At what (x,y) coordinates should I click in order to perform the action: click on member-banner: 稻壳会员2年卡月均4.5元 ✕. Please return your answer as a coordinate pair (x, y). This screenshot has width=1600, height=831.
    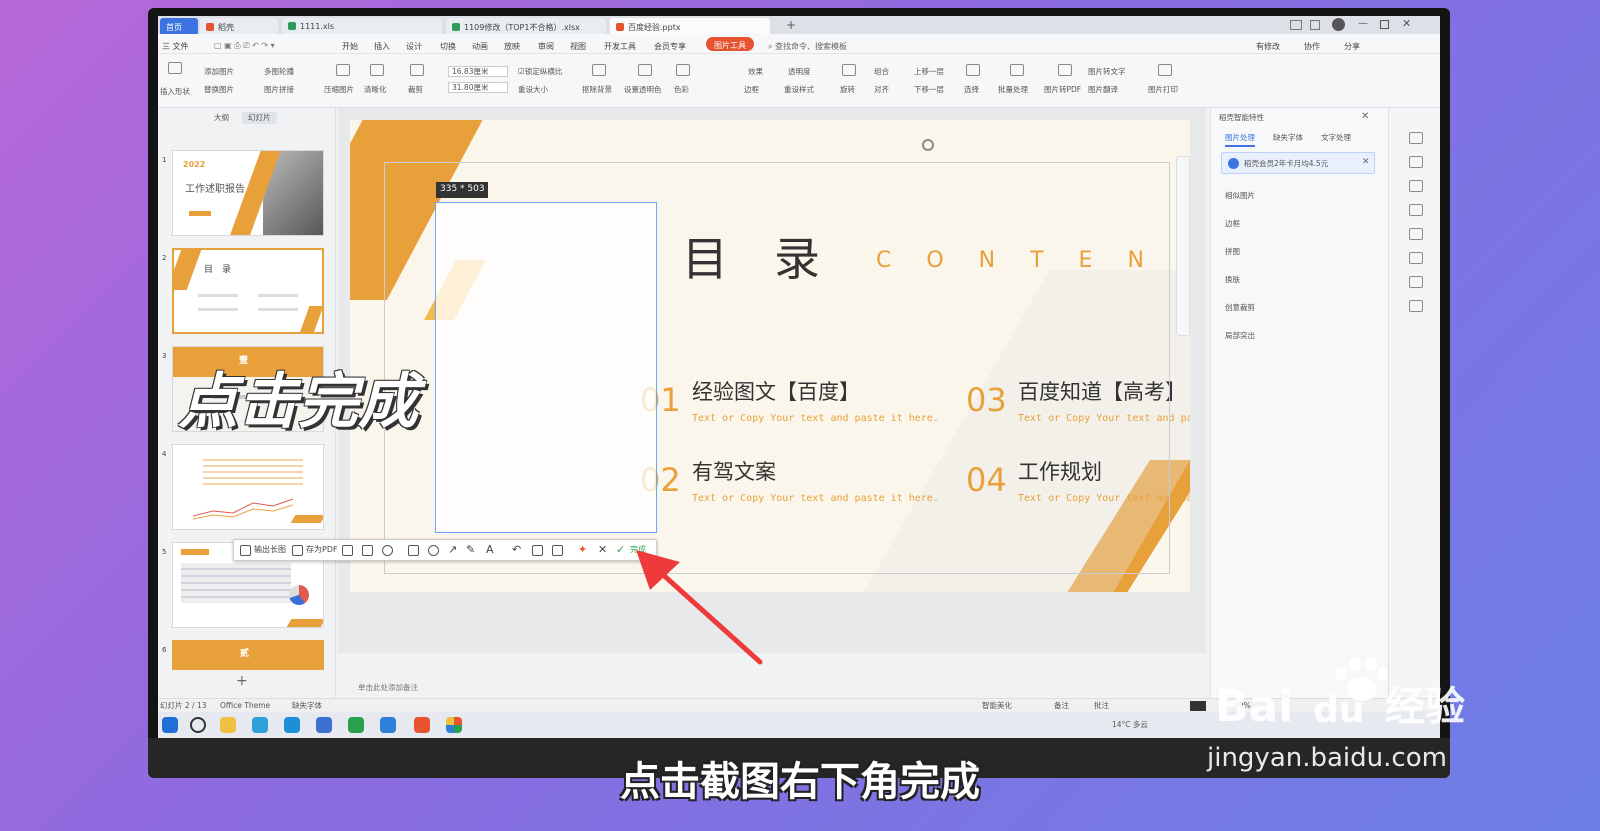
    Looking at the image, I should click on (1298, 163).